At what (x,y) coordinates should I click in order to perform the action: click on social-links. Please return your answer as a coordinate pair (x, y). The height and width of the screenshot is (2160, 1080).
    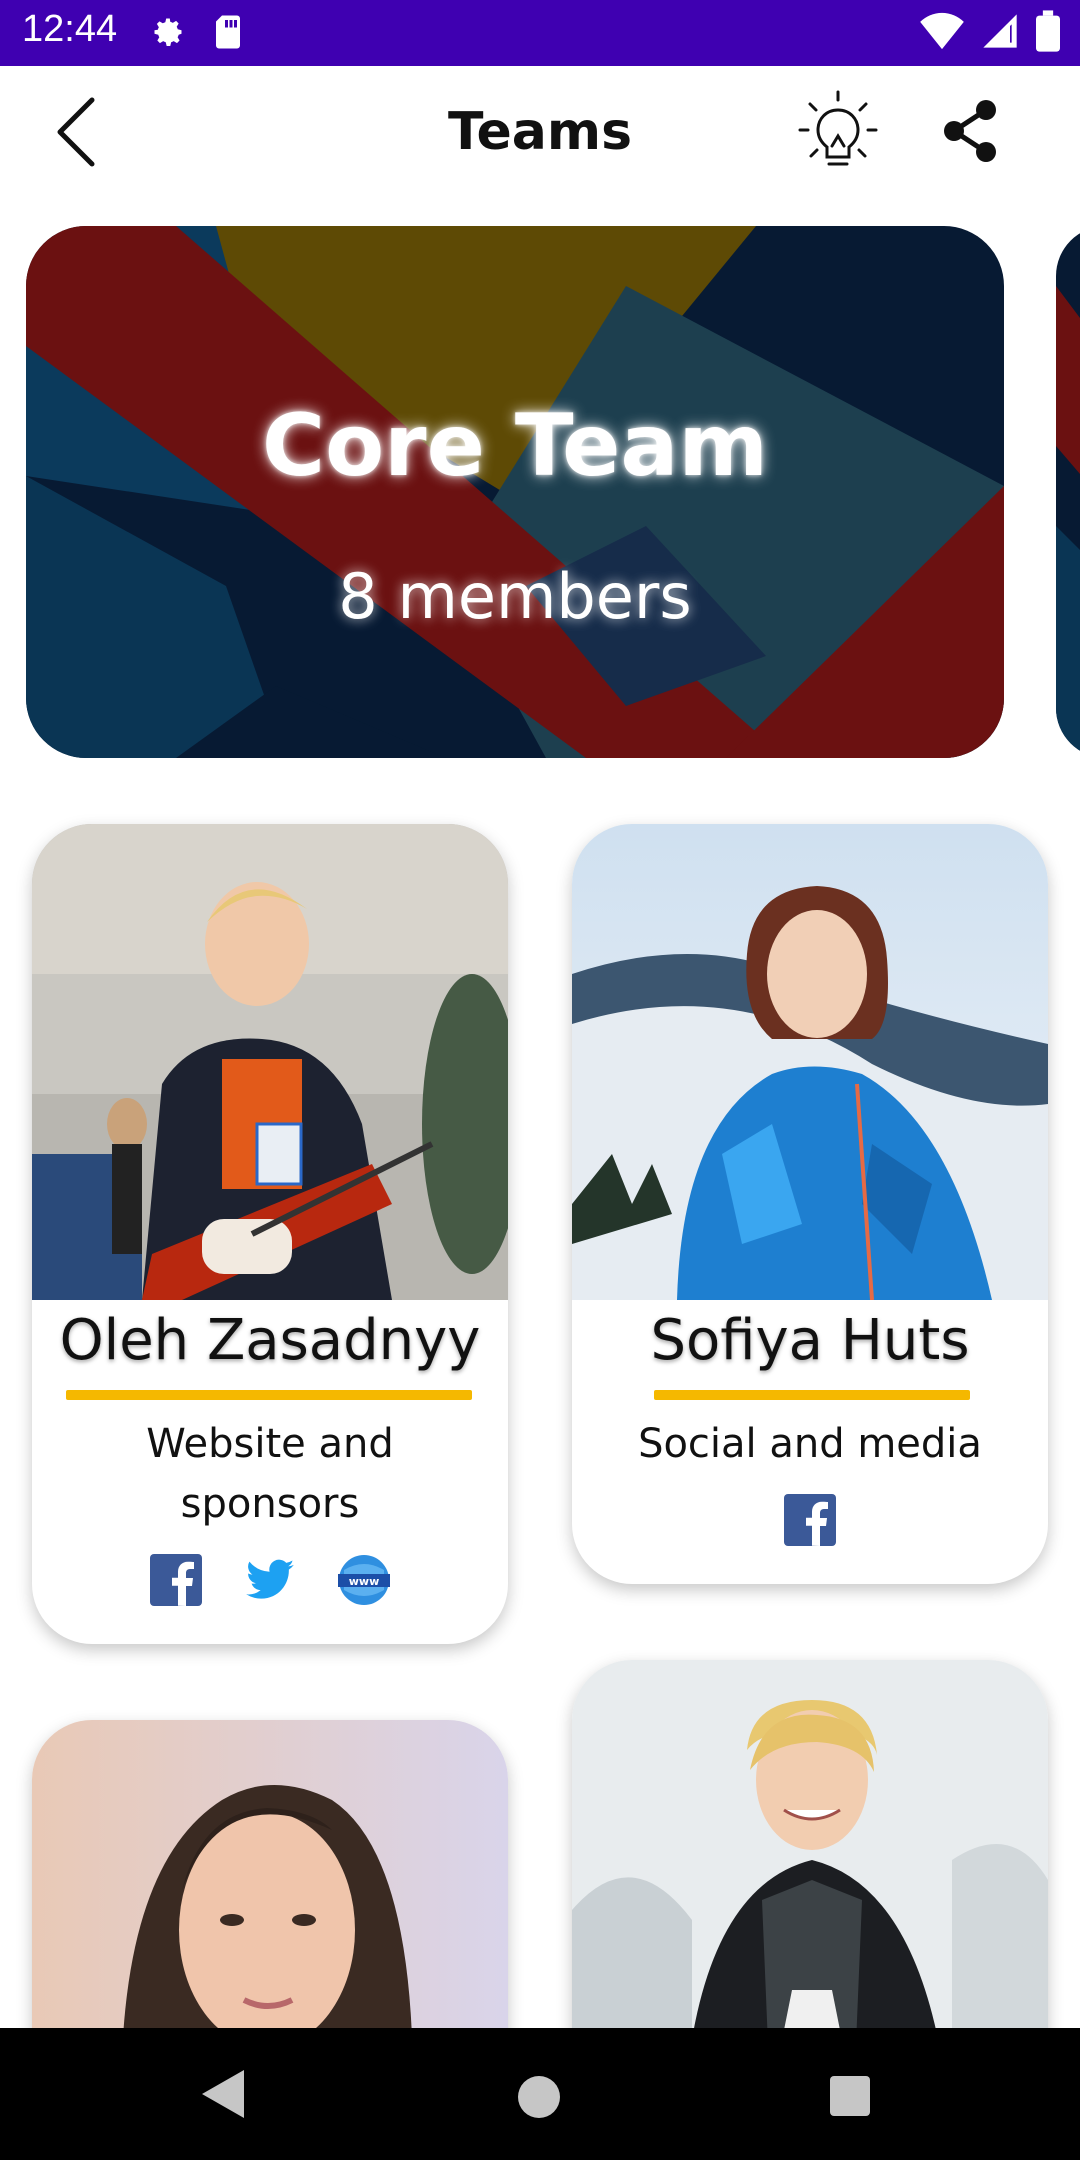
    Looking at the image, I should click on (810, 1520).